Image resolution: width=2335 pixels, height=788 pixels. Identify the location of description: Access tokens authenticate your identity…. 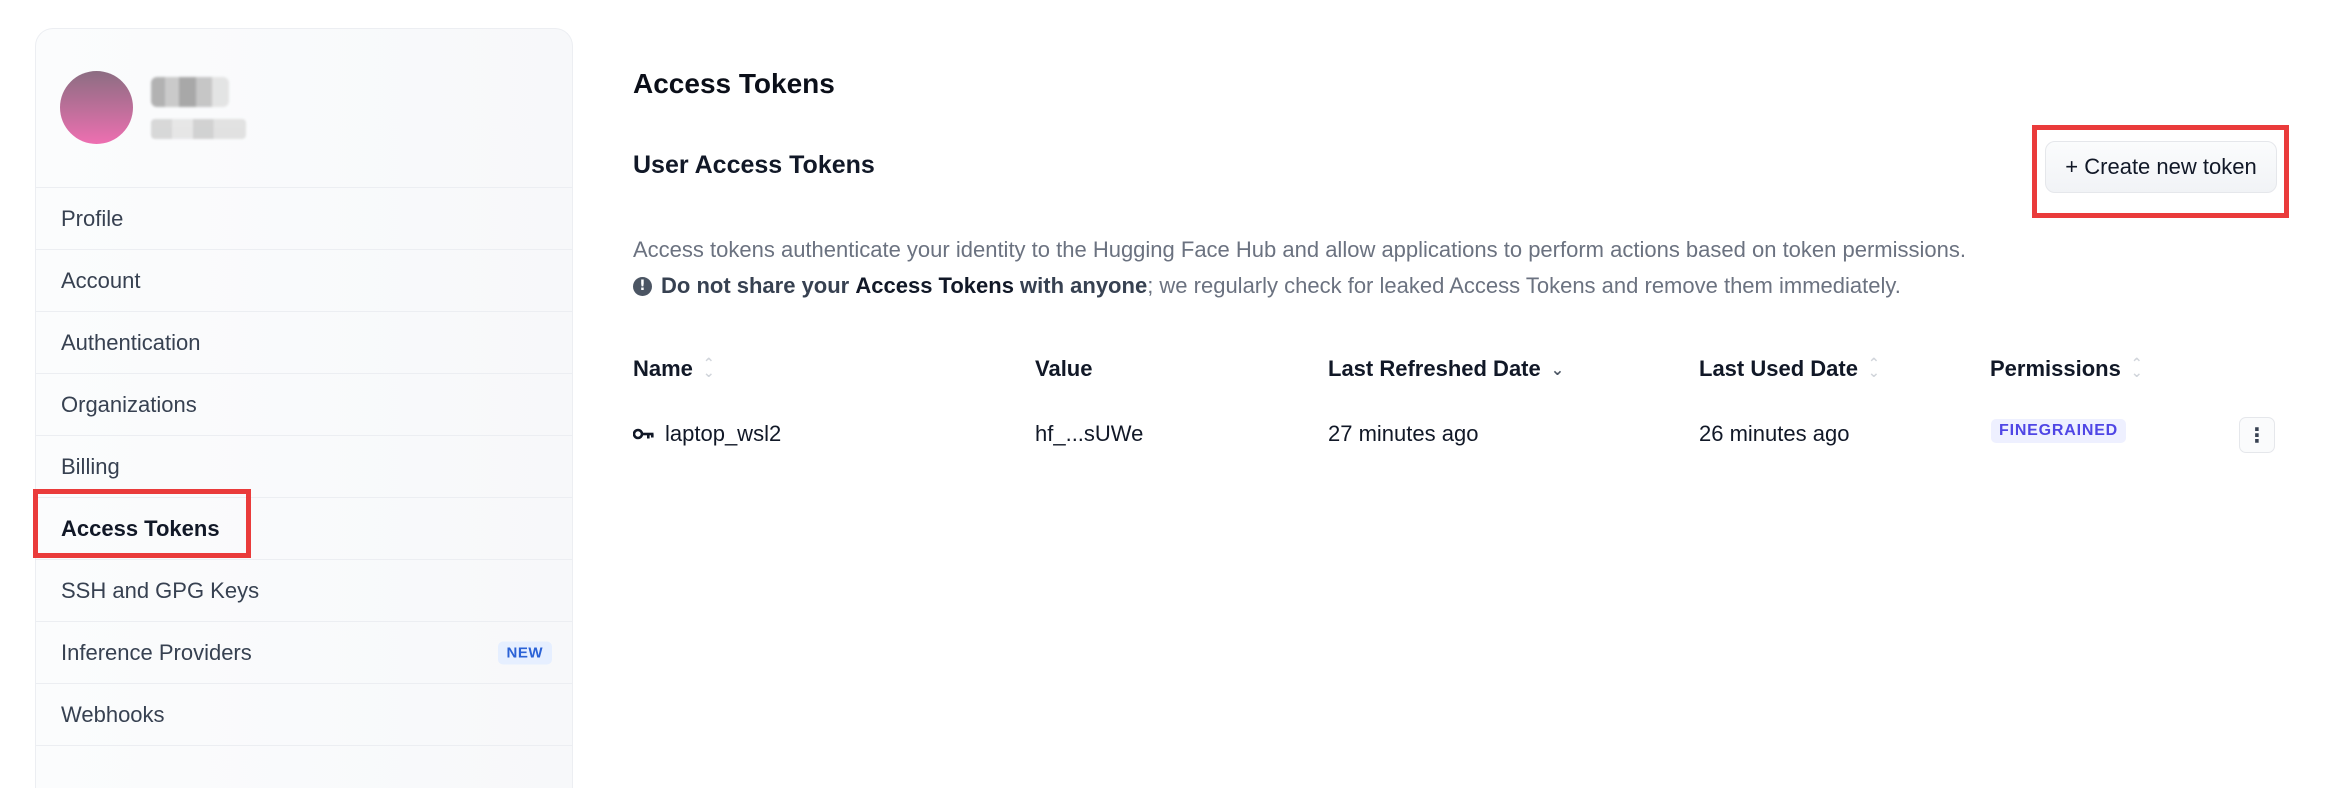
(1299, 268).